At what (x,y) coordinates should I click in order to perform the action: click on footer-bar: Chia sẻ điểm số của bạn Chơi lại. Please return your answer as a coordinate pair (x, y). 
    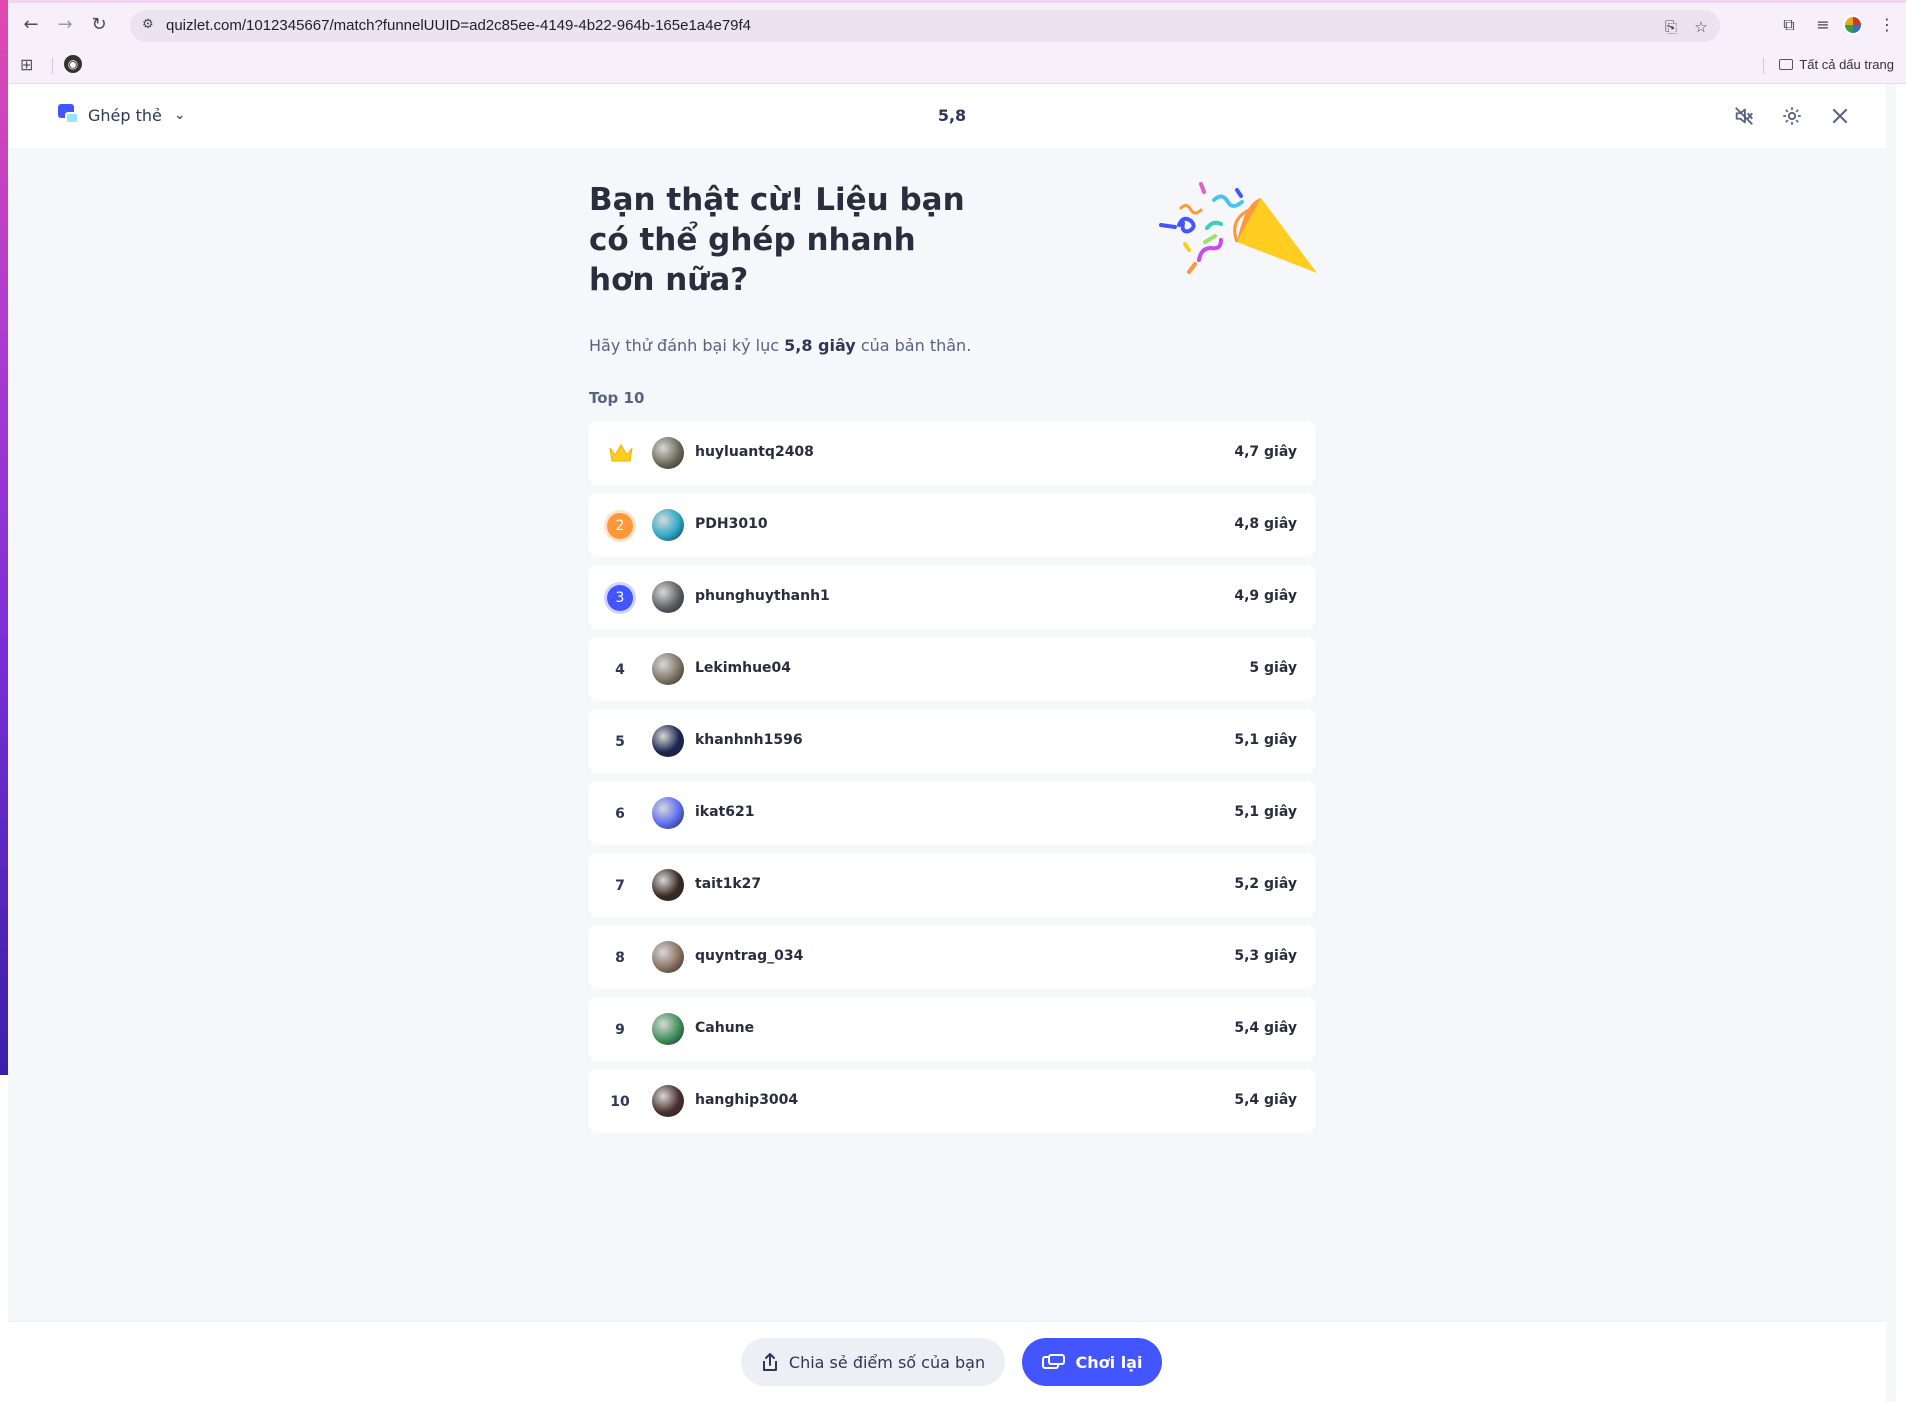
    Looking at the image, I should click on (952, 1361).